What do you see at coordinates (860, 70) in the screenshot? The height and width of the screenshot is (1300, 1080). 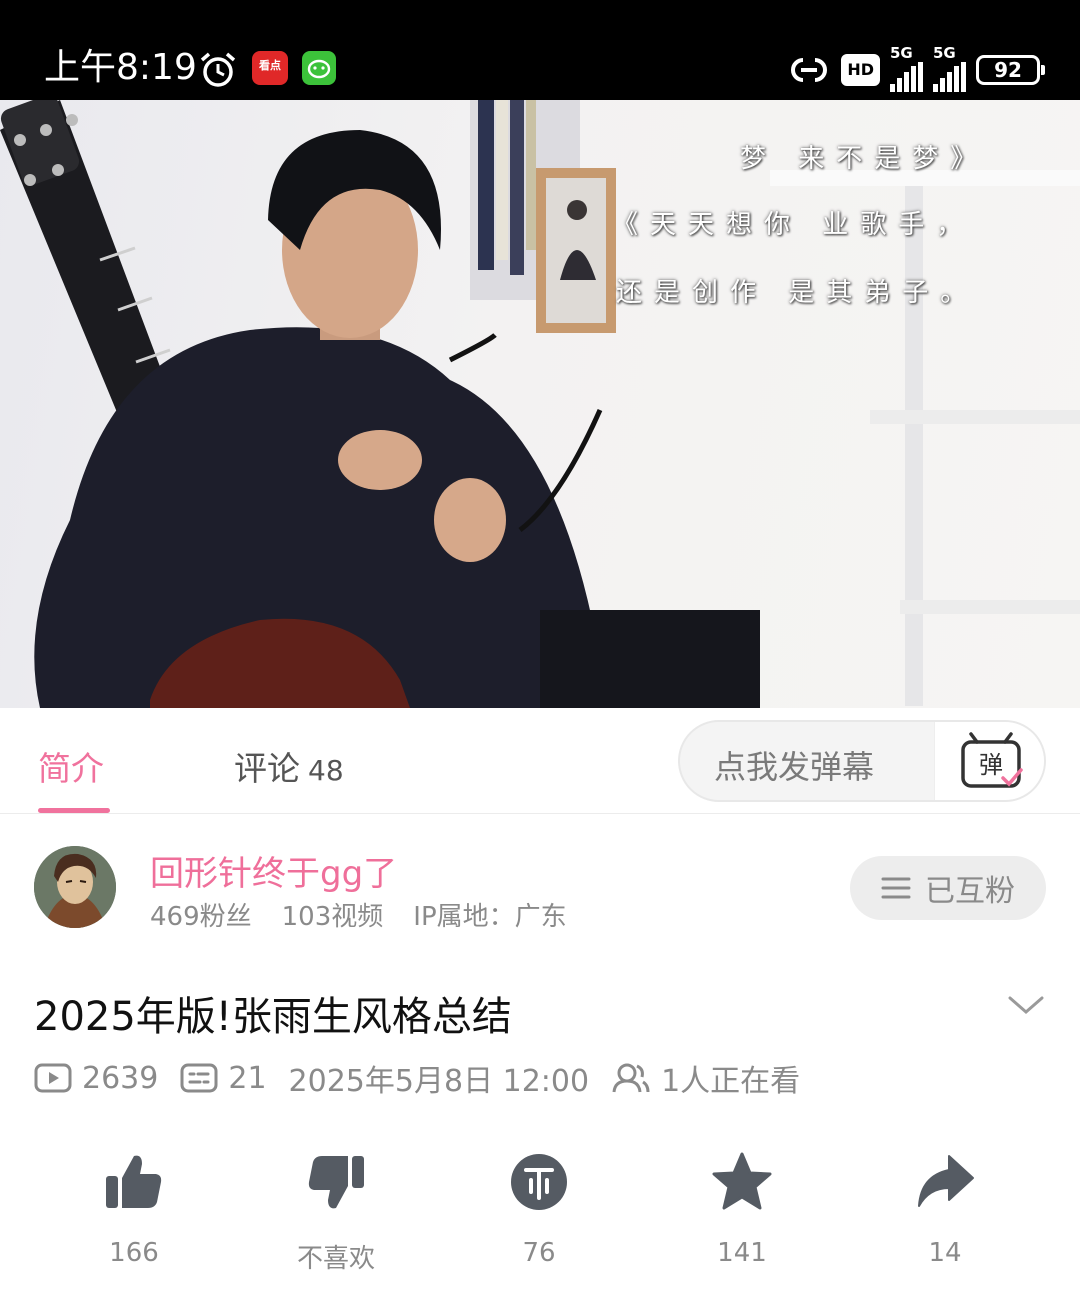 I see `hd-voice-icon: HD` at bounding box center [860, 70].